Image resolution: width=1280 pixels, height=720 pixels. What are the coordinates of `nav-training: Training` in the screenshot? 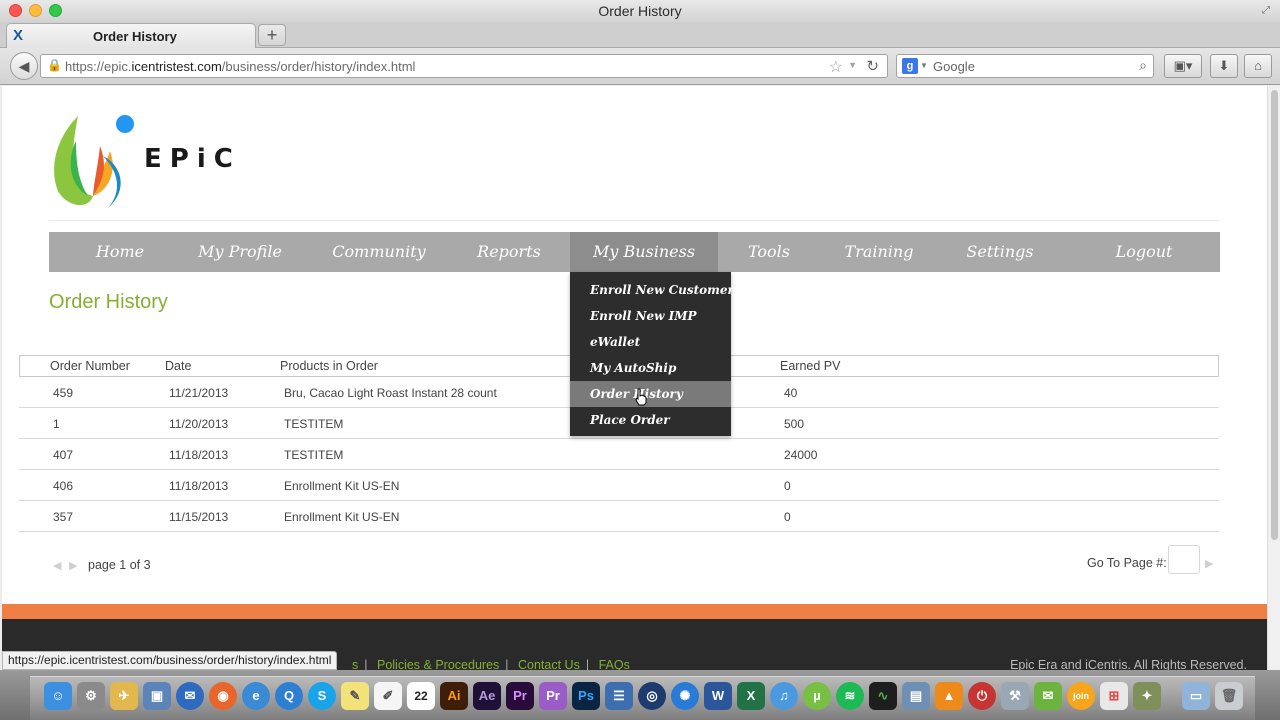 It's located at (879, 252).